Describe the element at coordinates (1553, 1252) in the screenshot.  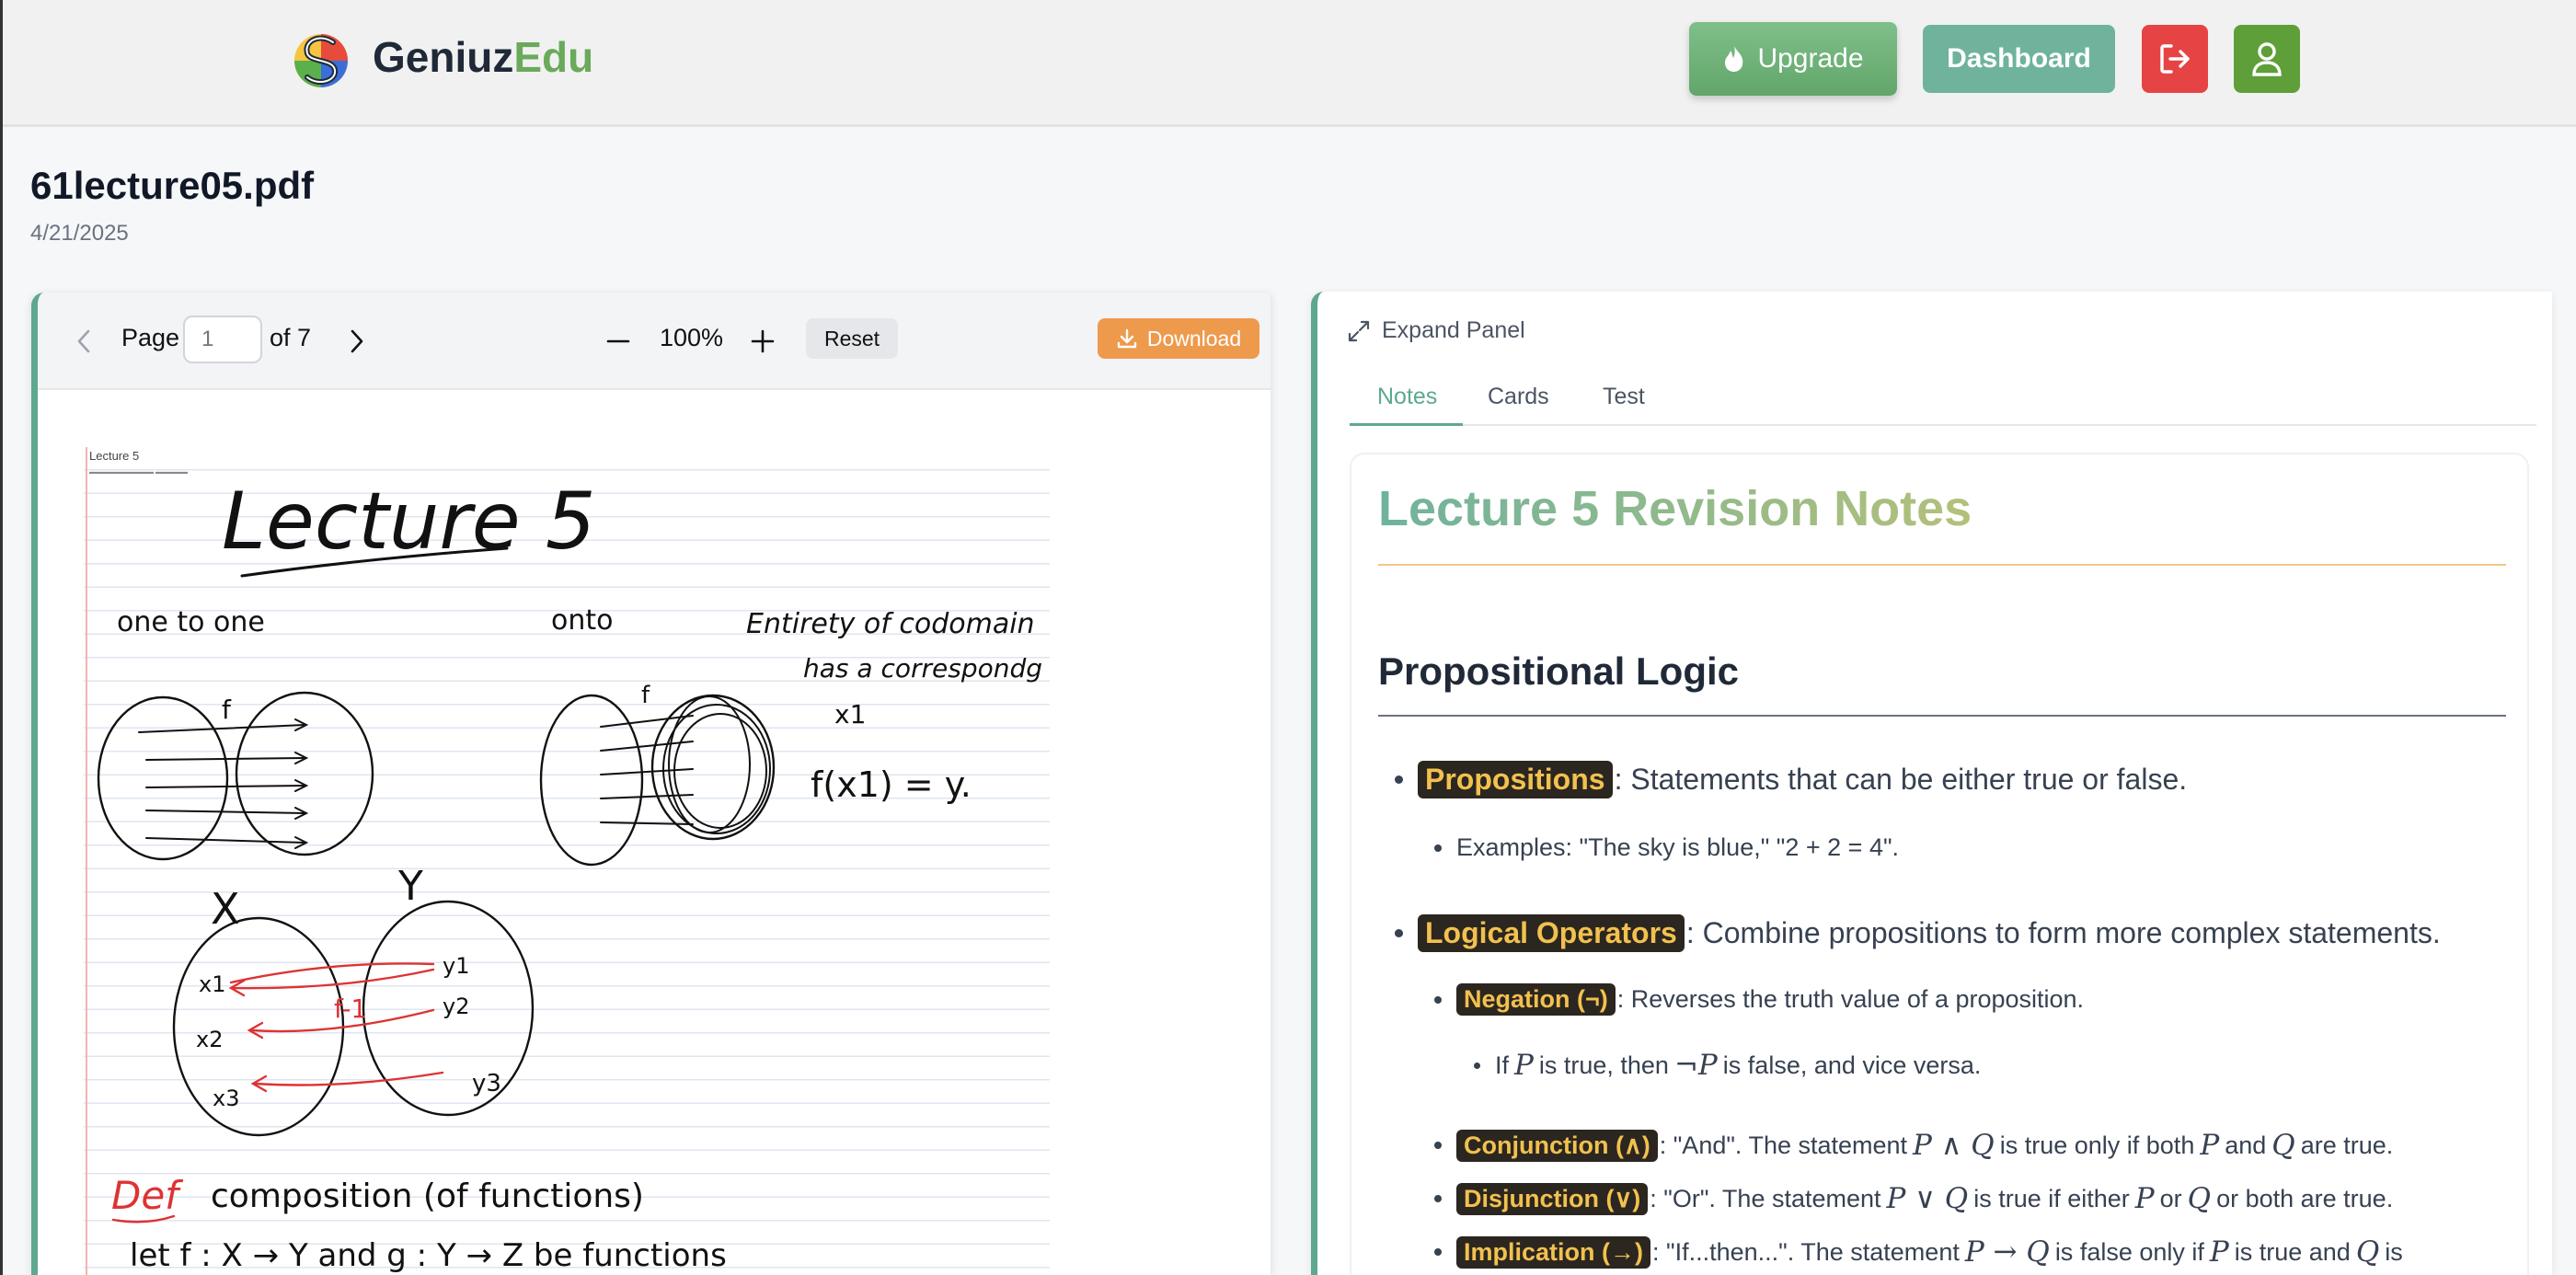
I see `term-implication: Implication (→)` at that location.